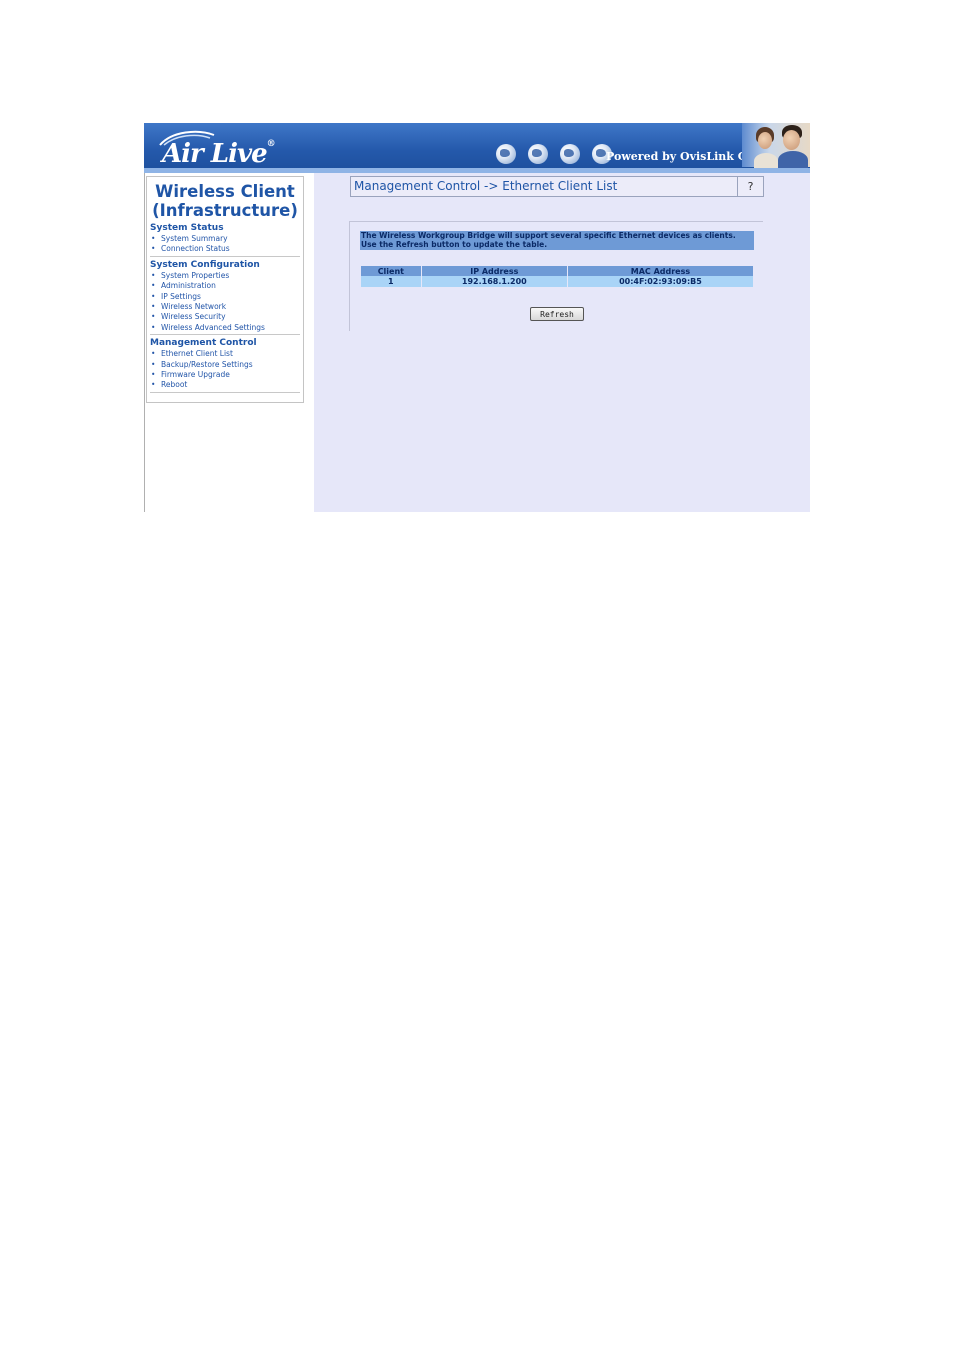 The width and height of the screenshot is (954, 1350). Describe the element at coordinates (227, 307) in the screenshot. I see `nav-wireless-network: Wireless Network` at that location.